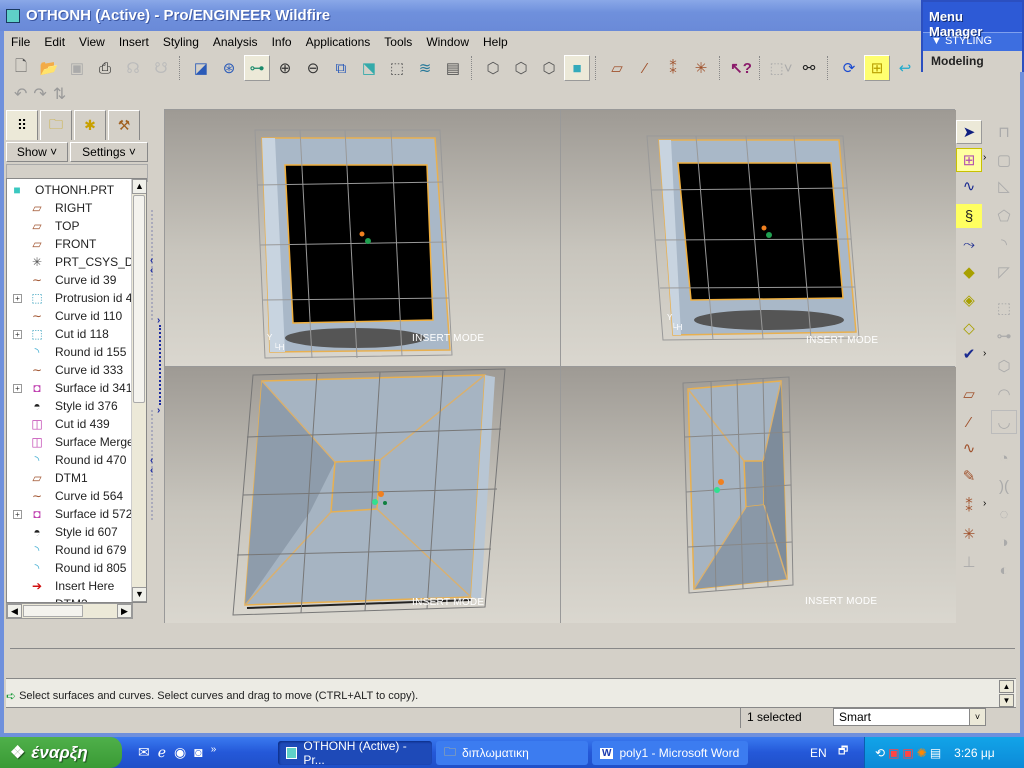  I want to click on hidden-line-icon: ⬡, so click(521, 68).